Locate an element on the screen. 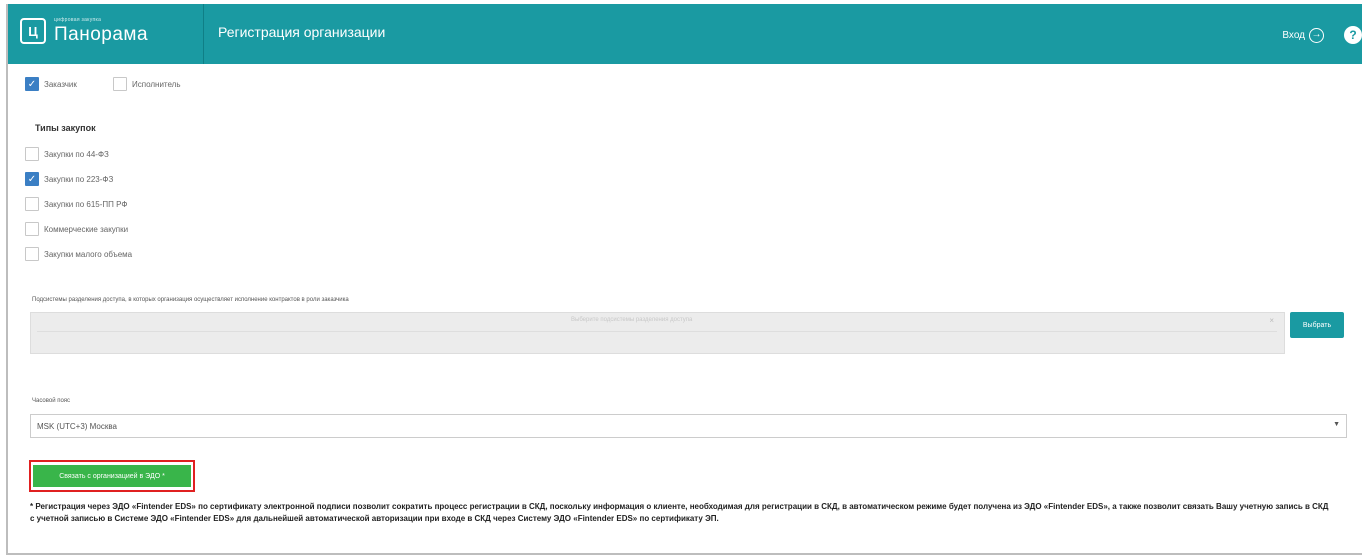 The width and height of the screenshot is (1362, 555). logo: Ц цифровая закупка Панорама is located at coordinates (84, 31).